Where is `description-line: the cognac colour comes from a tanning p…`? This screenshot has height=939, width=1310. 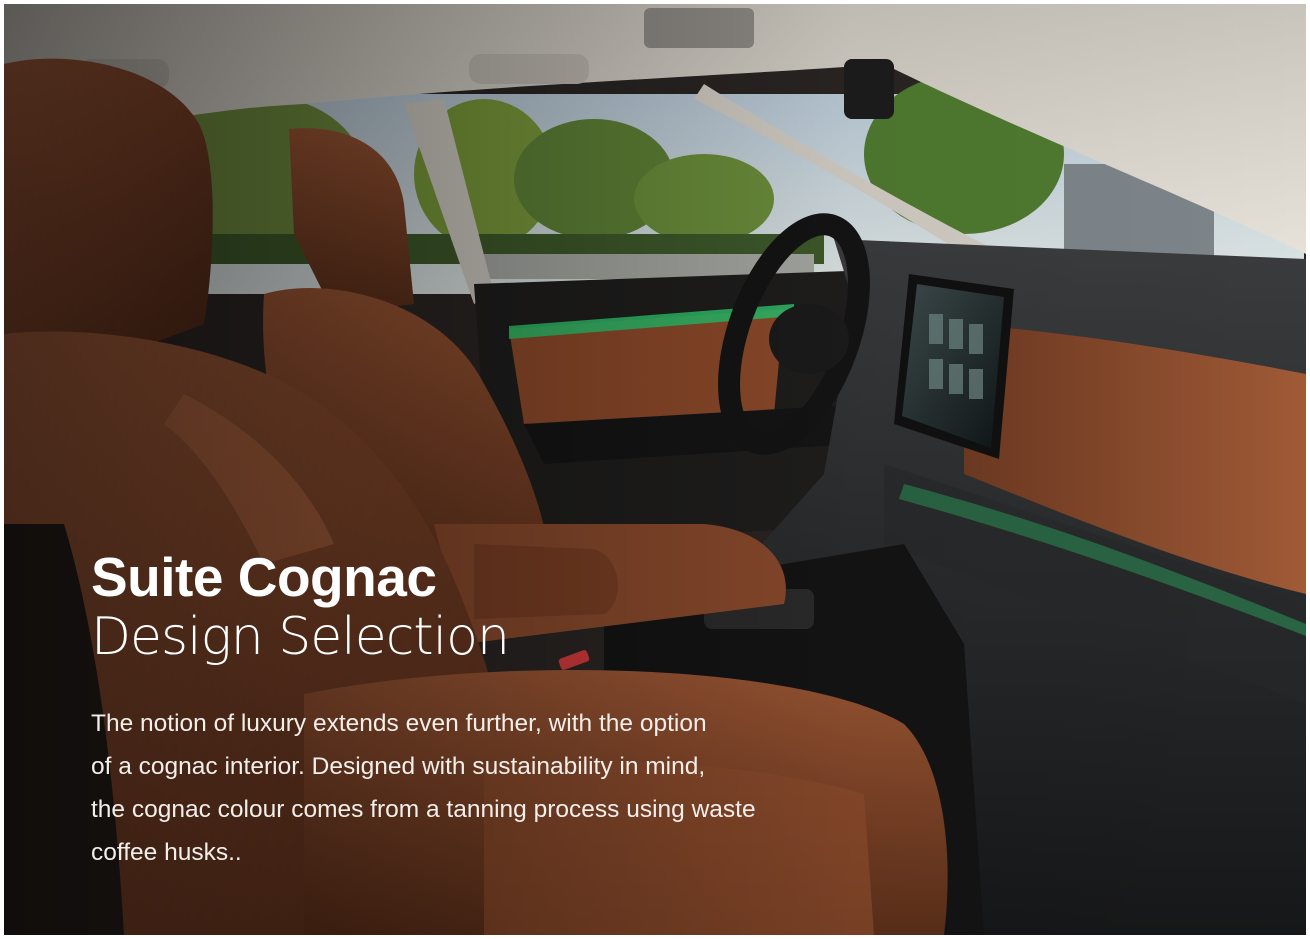
description-line: the cognac colour comes from a tanning p… is located at coordinates (423, 809).